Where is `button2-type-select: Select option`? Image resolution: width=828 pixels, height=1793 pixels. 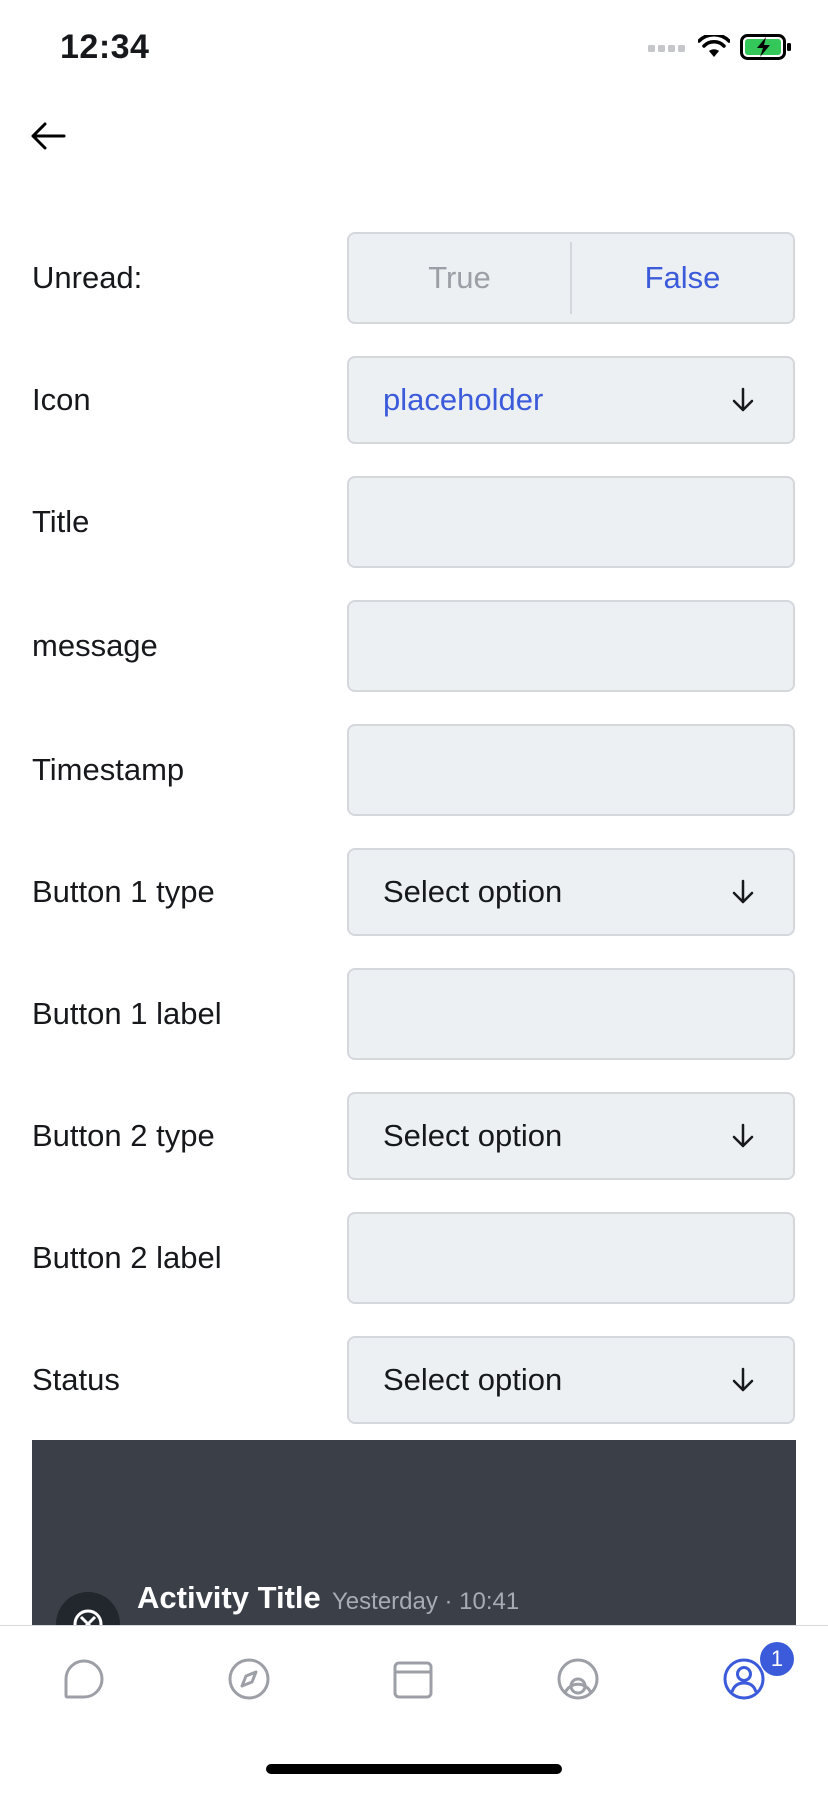 button2-type-select: Select option is located at coordinates (571, 1136).